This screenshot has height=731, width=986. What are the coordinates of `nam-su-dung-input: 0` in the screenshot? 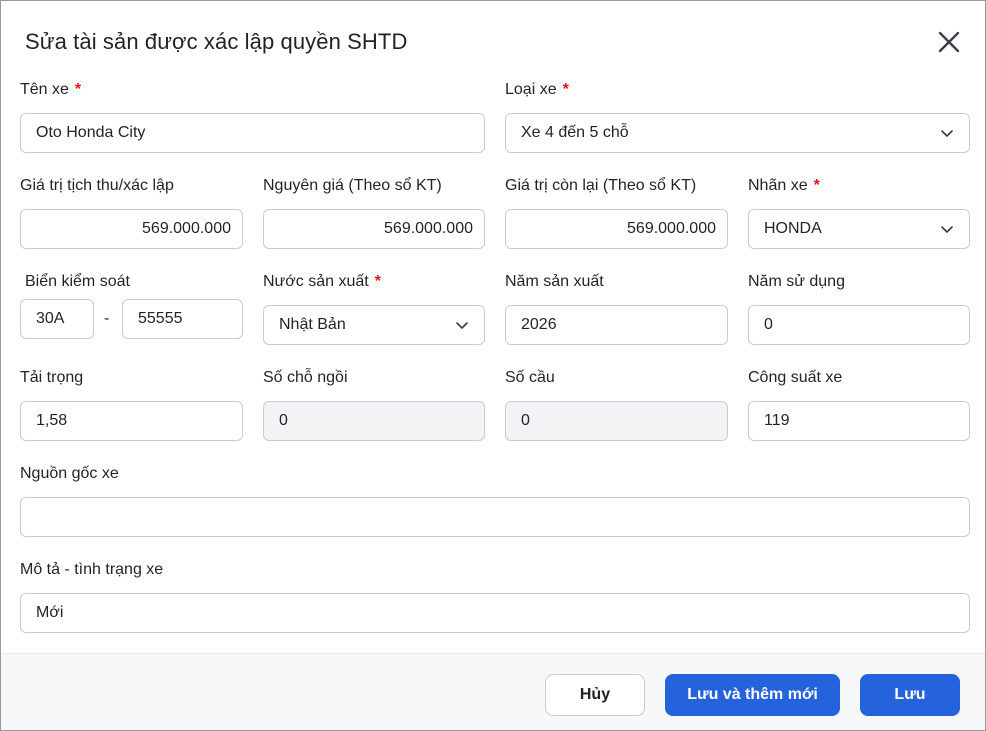 It's located at (859, 325).